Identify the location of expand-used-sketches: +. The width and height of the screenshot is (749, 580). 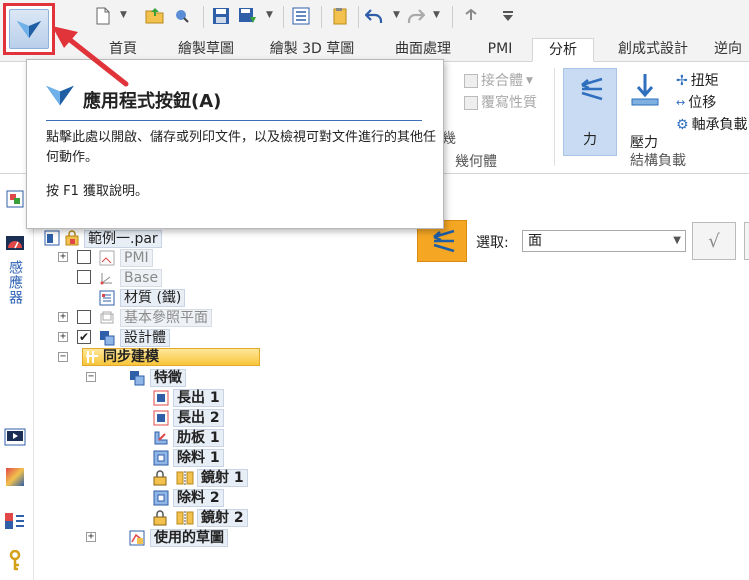
(91, 537).